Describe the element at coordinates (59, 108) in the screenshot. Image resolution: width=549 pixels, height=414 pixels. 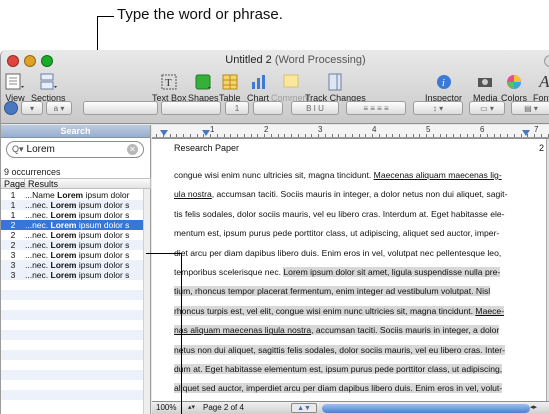
I see `list-style-popup: a ▾` at that location.